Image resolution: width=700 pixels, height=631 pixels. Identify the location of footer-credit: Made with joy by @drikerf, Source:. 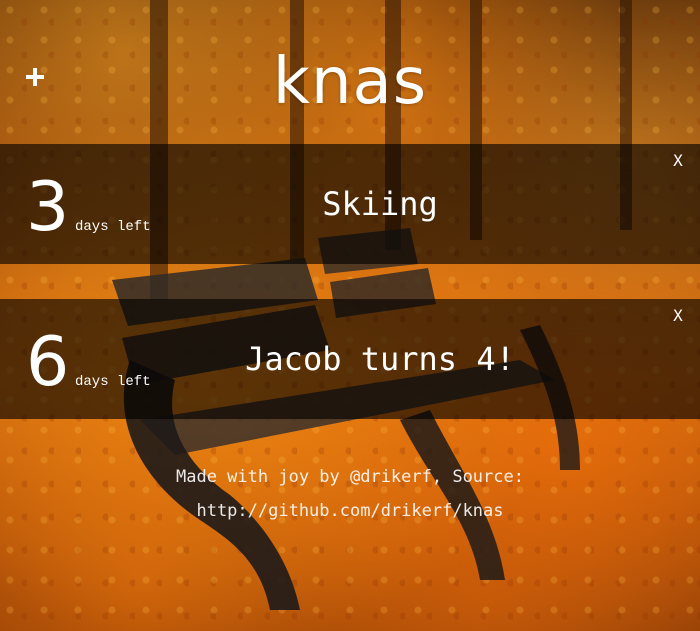
(350, 477).